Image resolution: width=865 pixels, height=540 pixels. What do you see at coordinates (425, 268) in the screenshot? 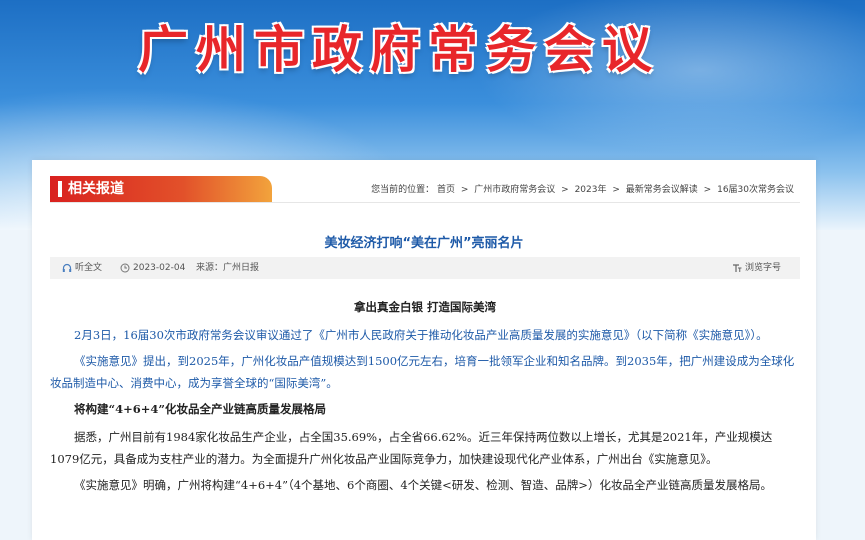
I see `article-meta-bar: 听全文 2023-02-04 来源：广州日报 浏览字号` at bounding box center [425, 268].